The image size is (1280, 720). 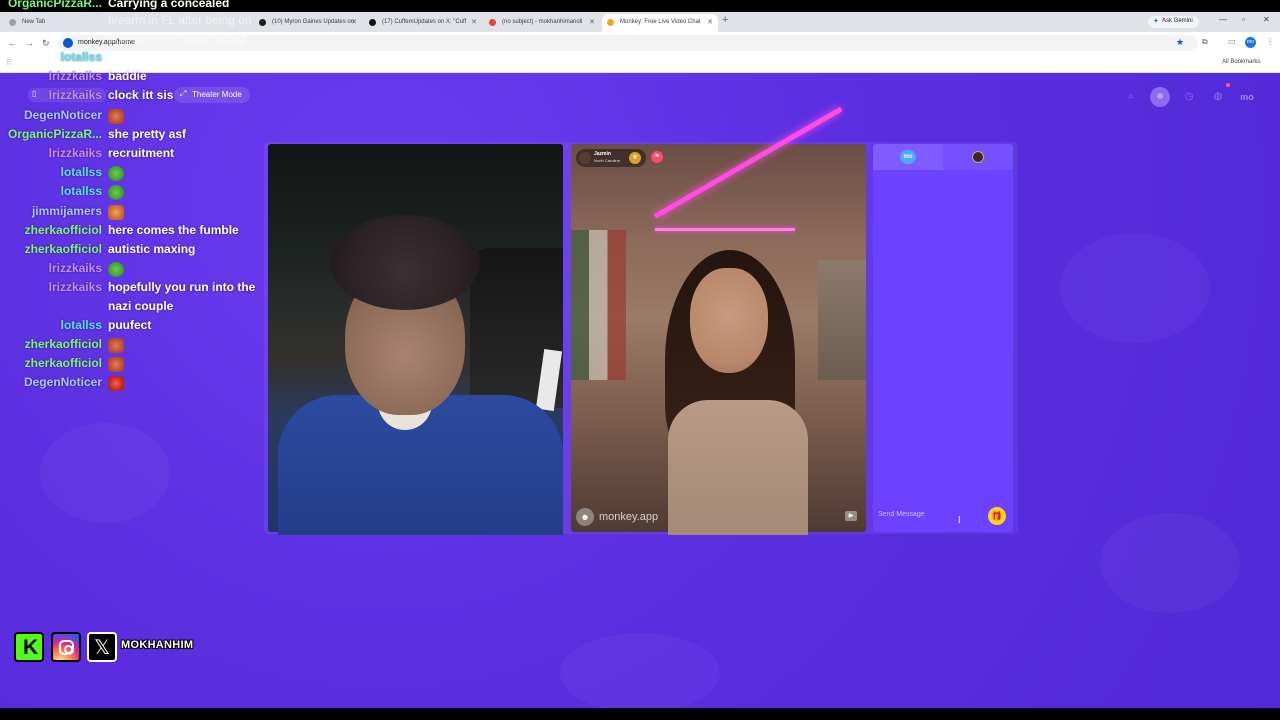 What do you see at coordinates (1223, 19) in the screenshot?
I see `minimize-icon: —` at bounding box center [1223, 19].